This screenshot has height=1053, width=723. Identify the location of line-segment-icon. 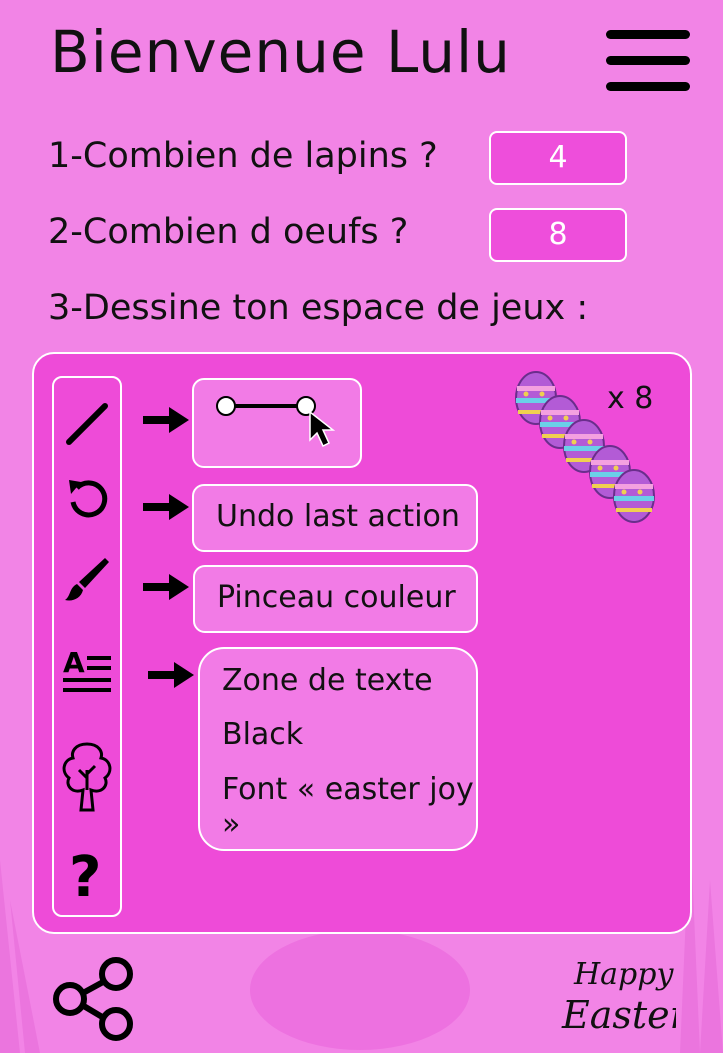
(276, 422).